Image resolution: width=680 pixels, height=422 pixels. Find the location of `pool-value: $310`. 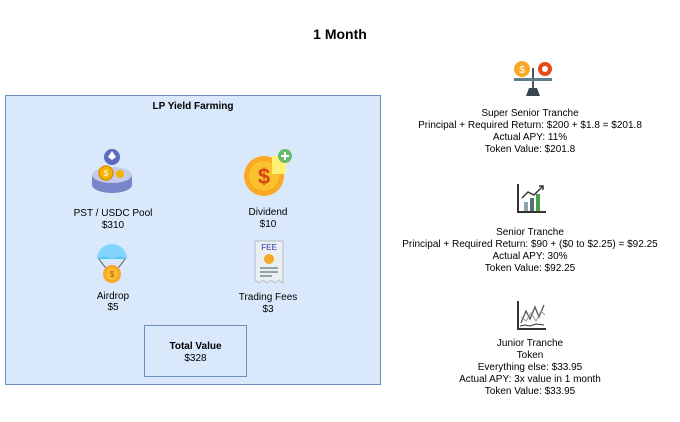

pool-value: $310 is located at coordinates (113, 225).